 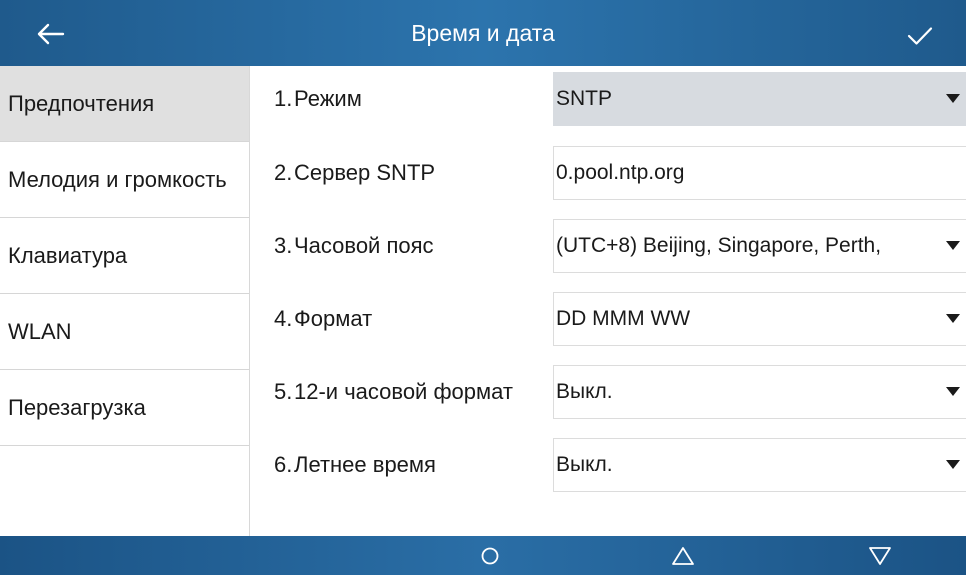 I want to click on 12h-format-value: Выкл., so click(x=584, y=391).